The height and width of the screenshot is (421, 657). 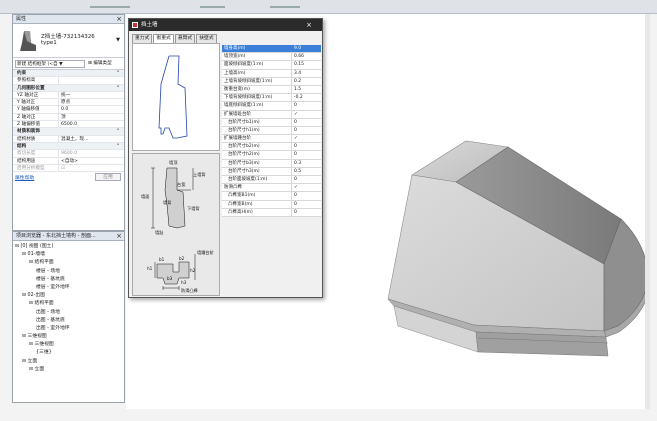 What do you see at coordinates (257, 73) in the screenshot?
I see `parameter-name: 上墙高(m)` at bounding box center [257, 73].